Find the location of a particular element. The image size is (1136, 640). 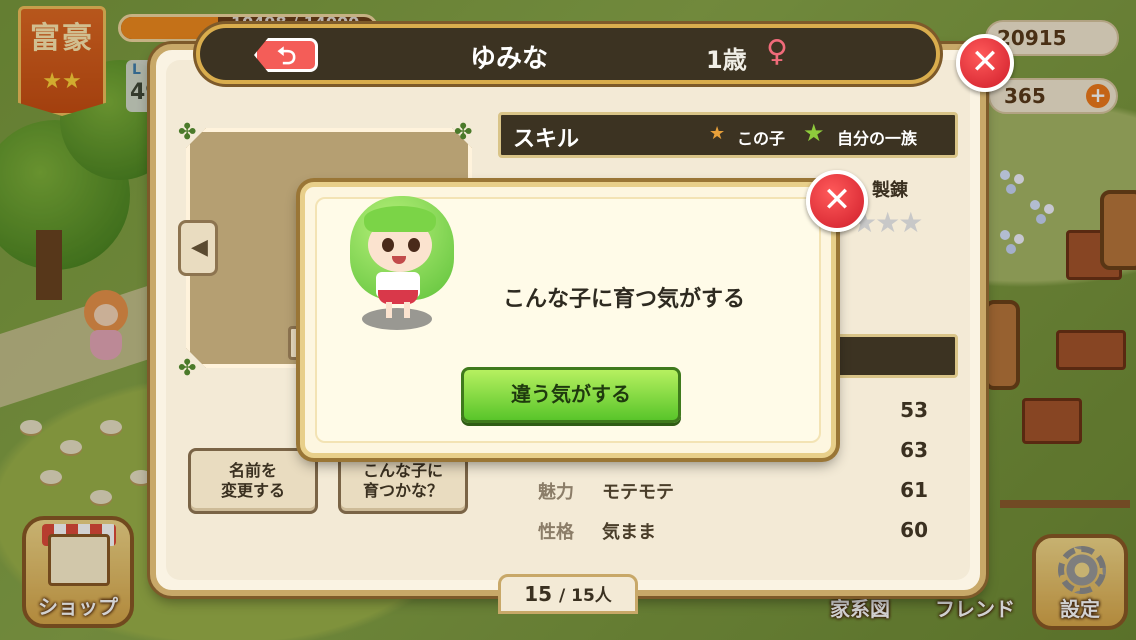

back-button: ⮌ is located at coordinates (286, 55).